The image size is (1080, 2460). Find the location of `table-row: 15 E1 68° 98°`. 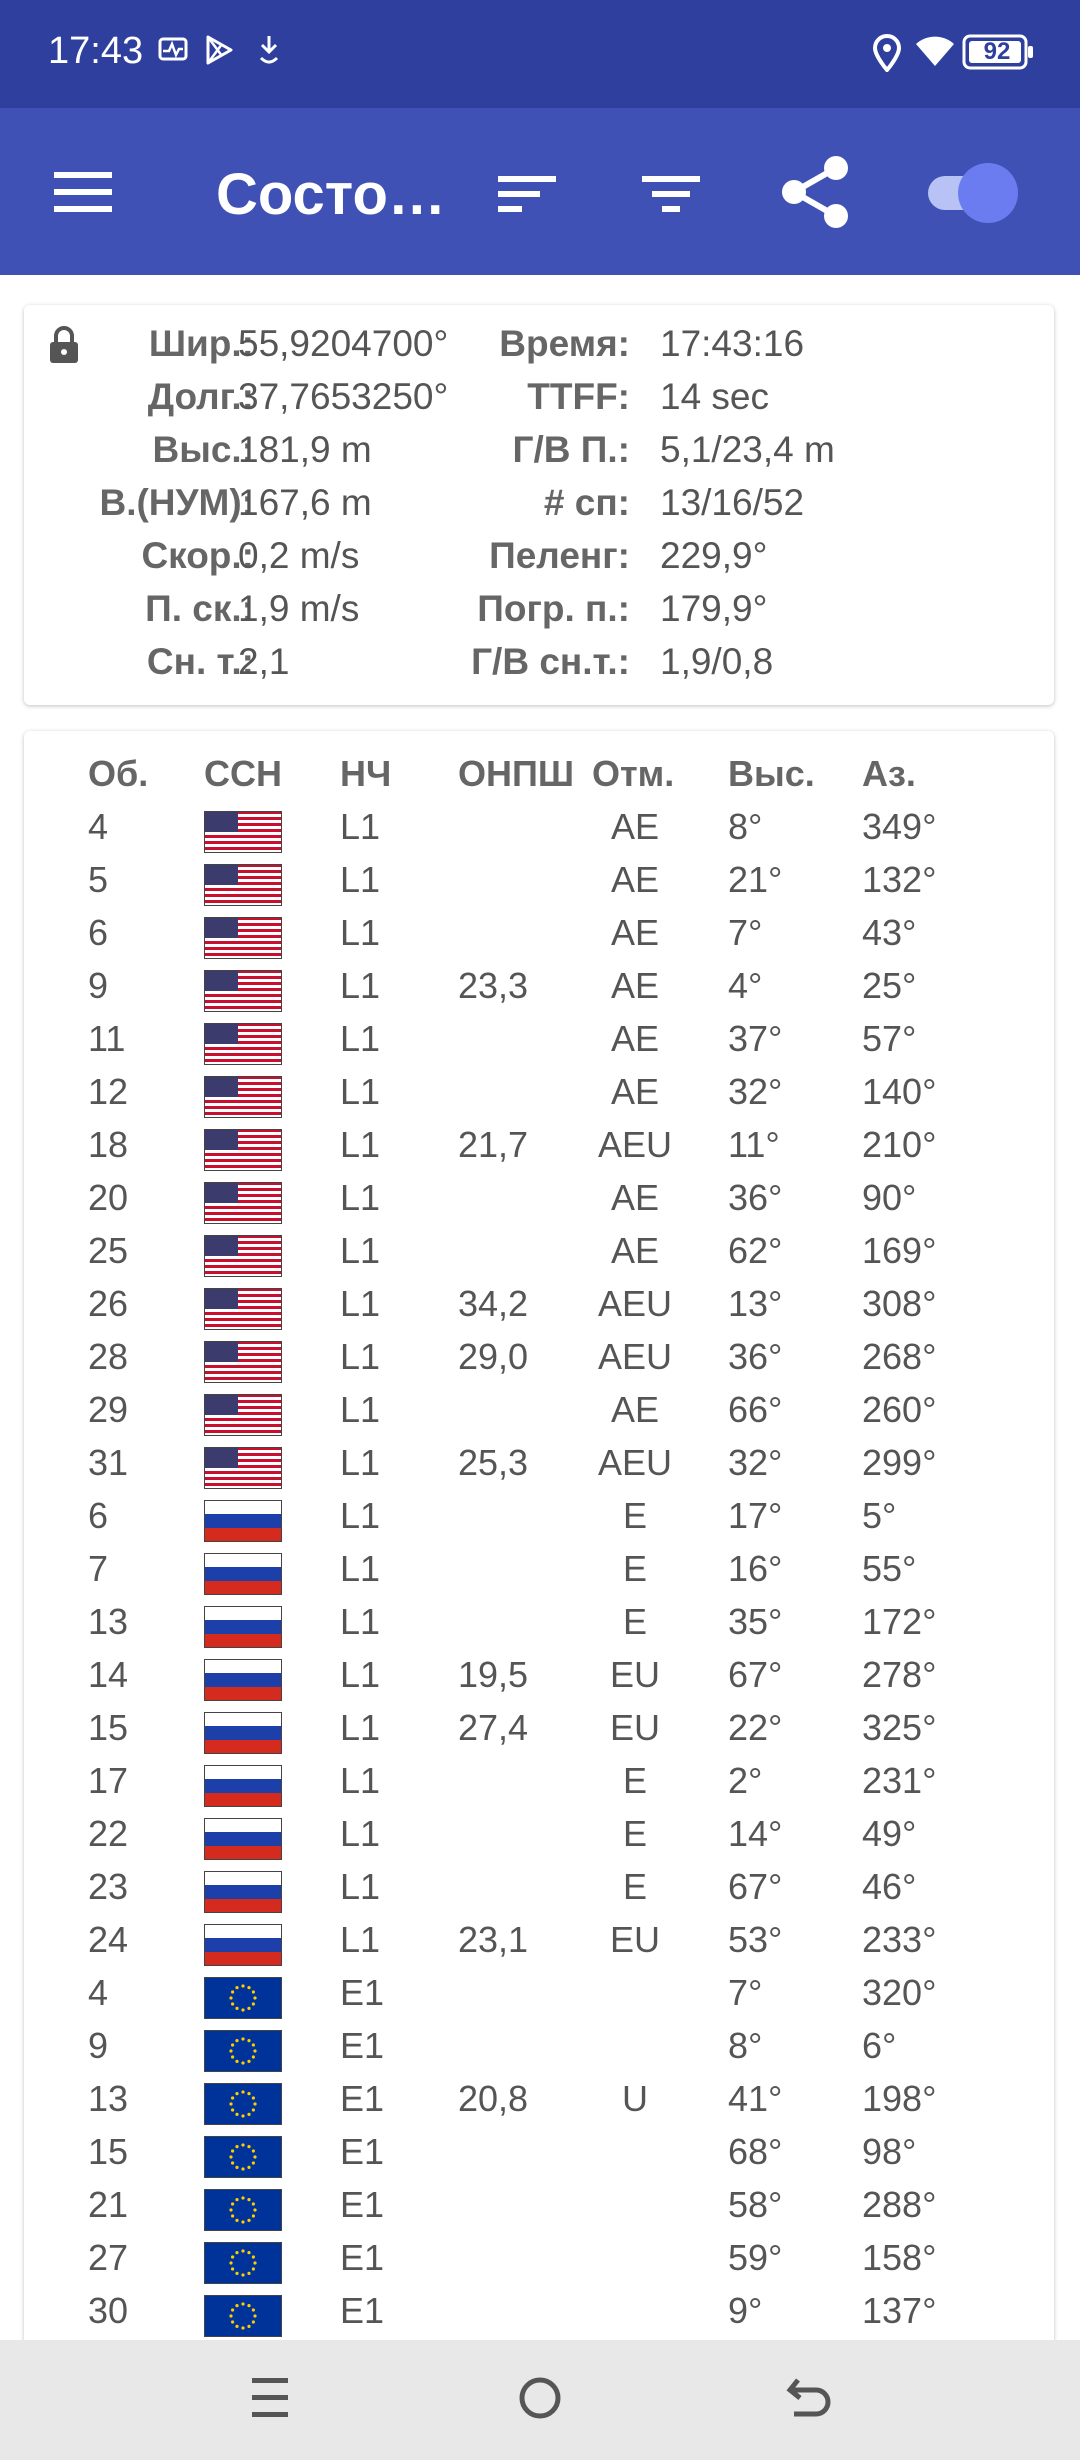

table-row: 15 E1 68° 98° is located at coordinates (539, 2157).